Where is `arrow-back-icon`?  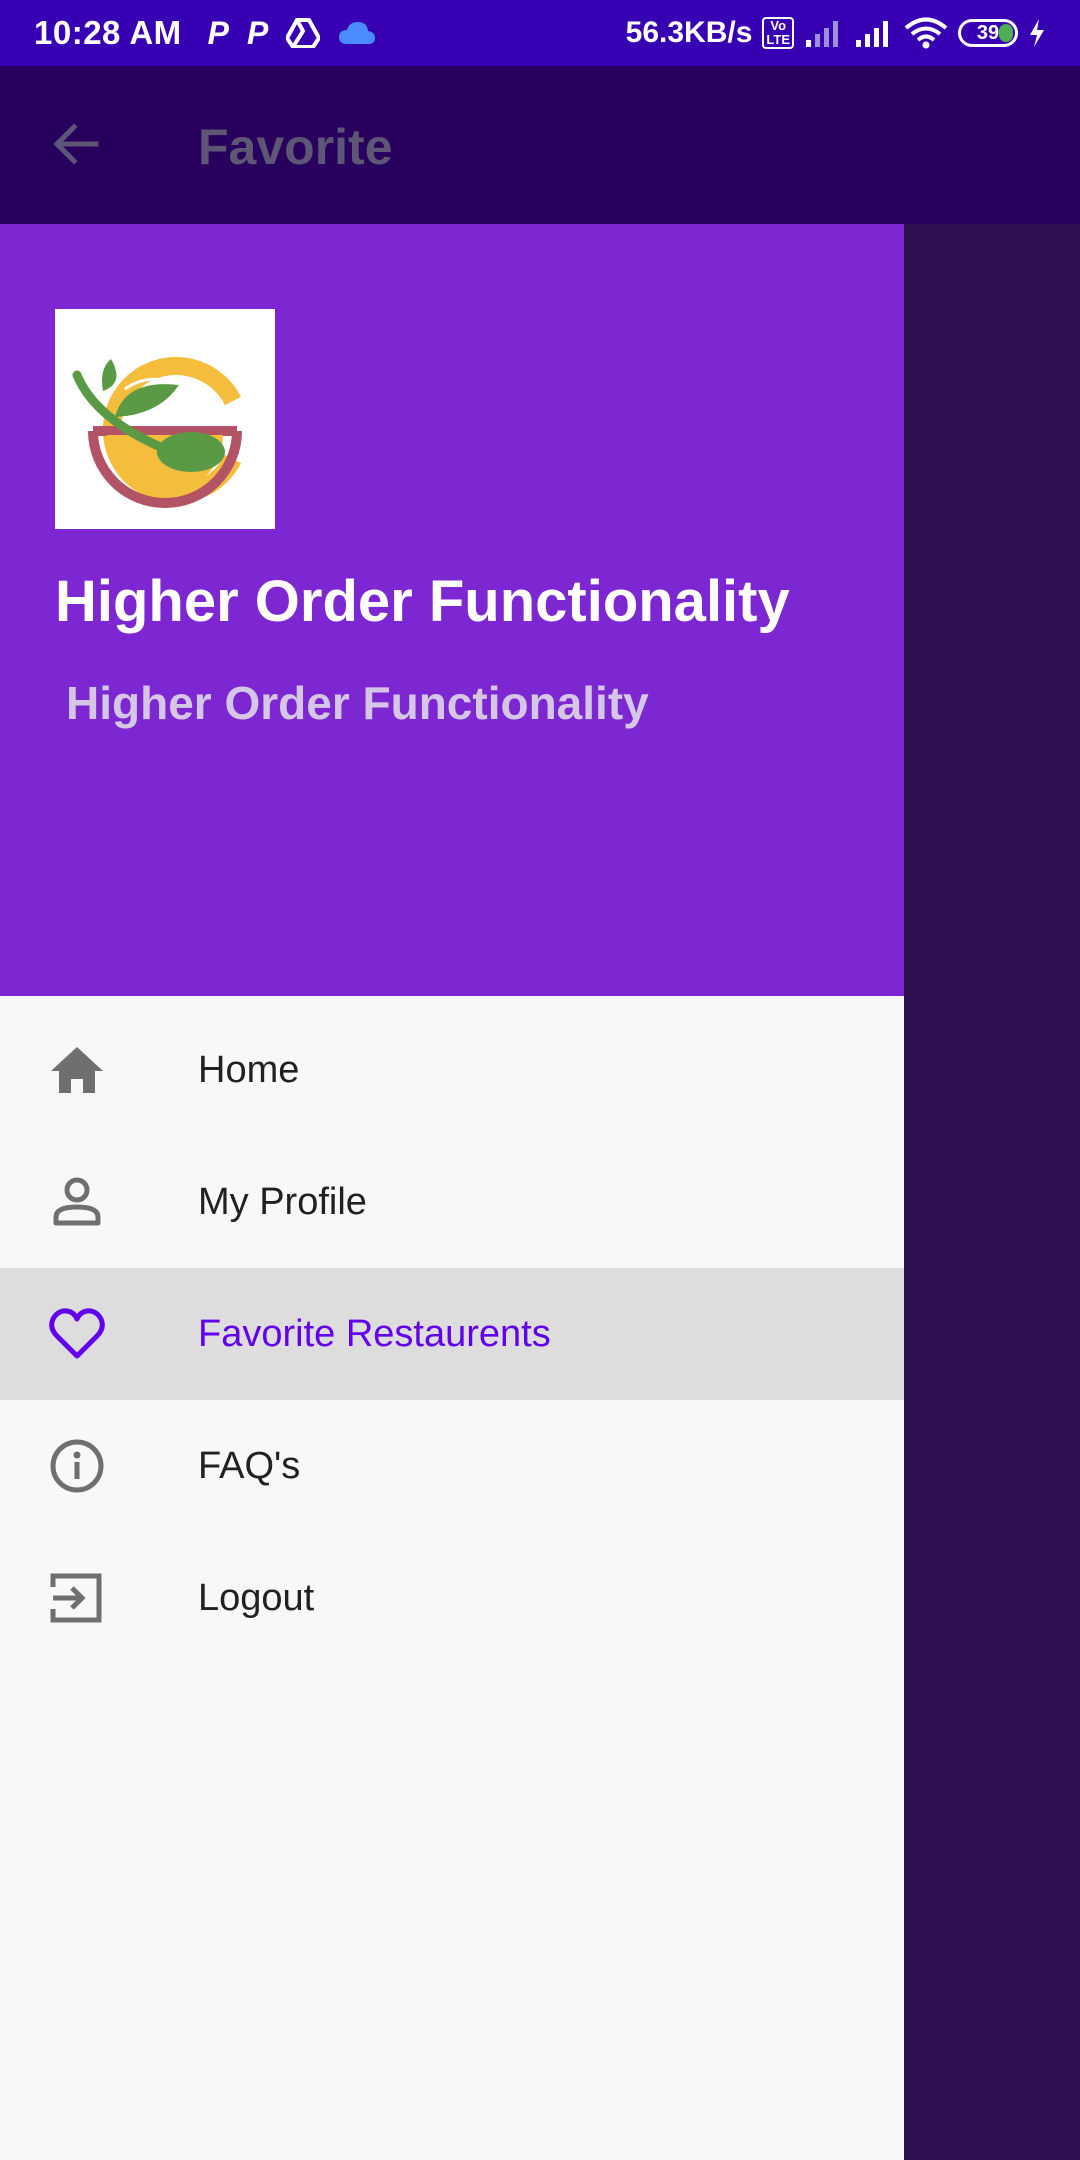 arrow-back-icon is located at coordinates (76, 144).